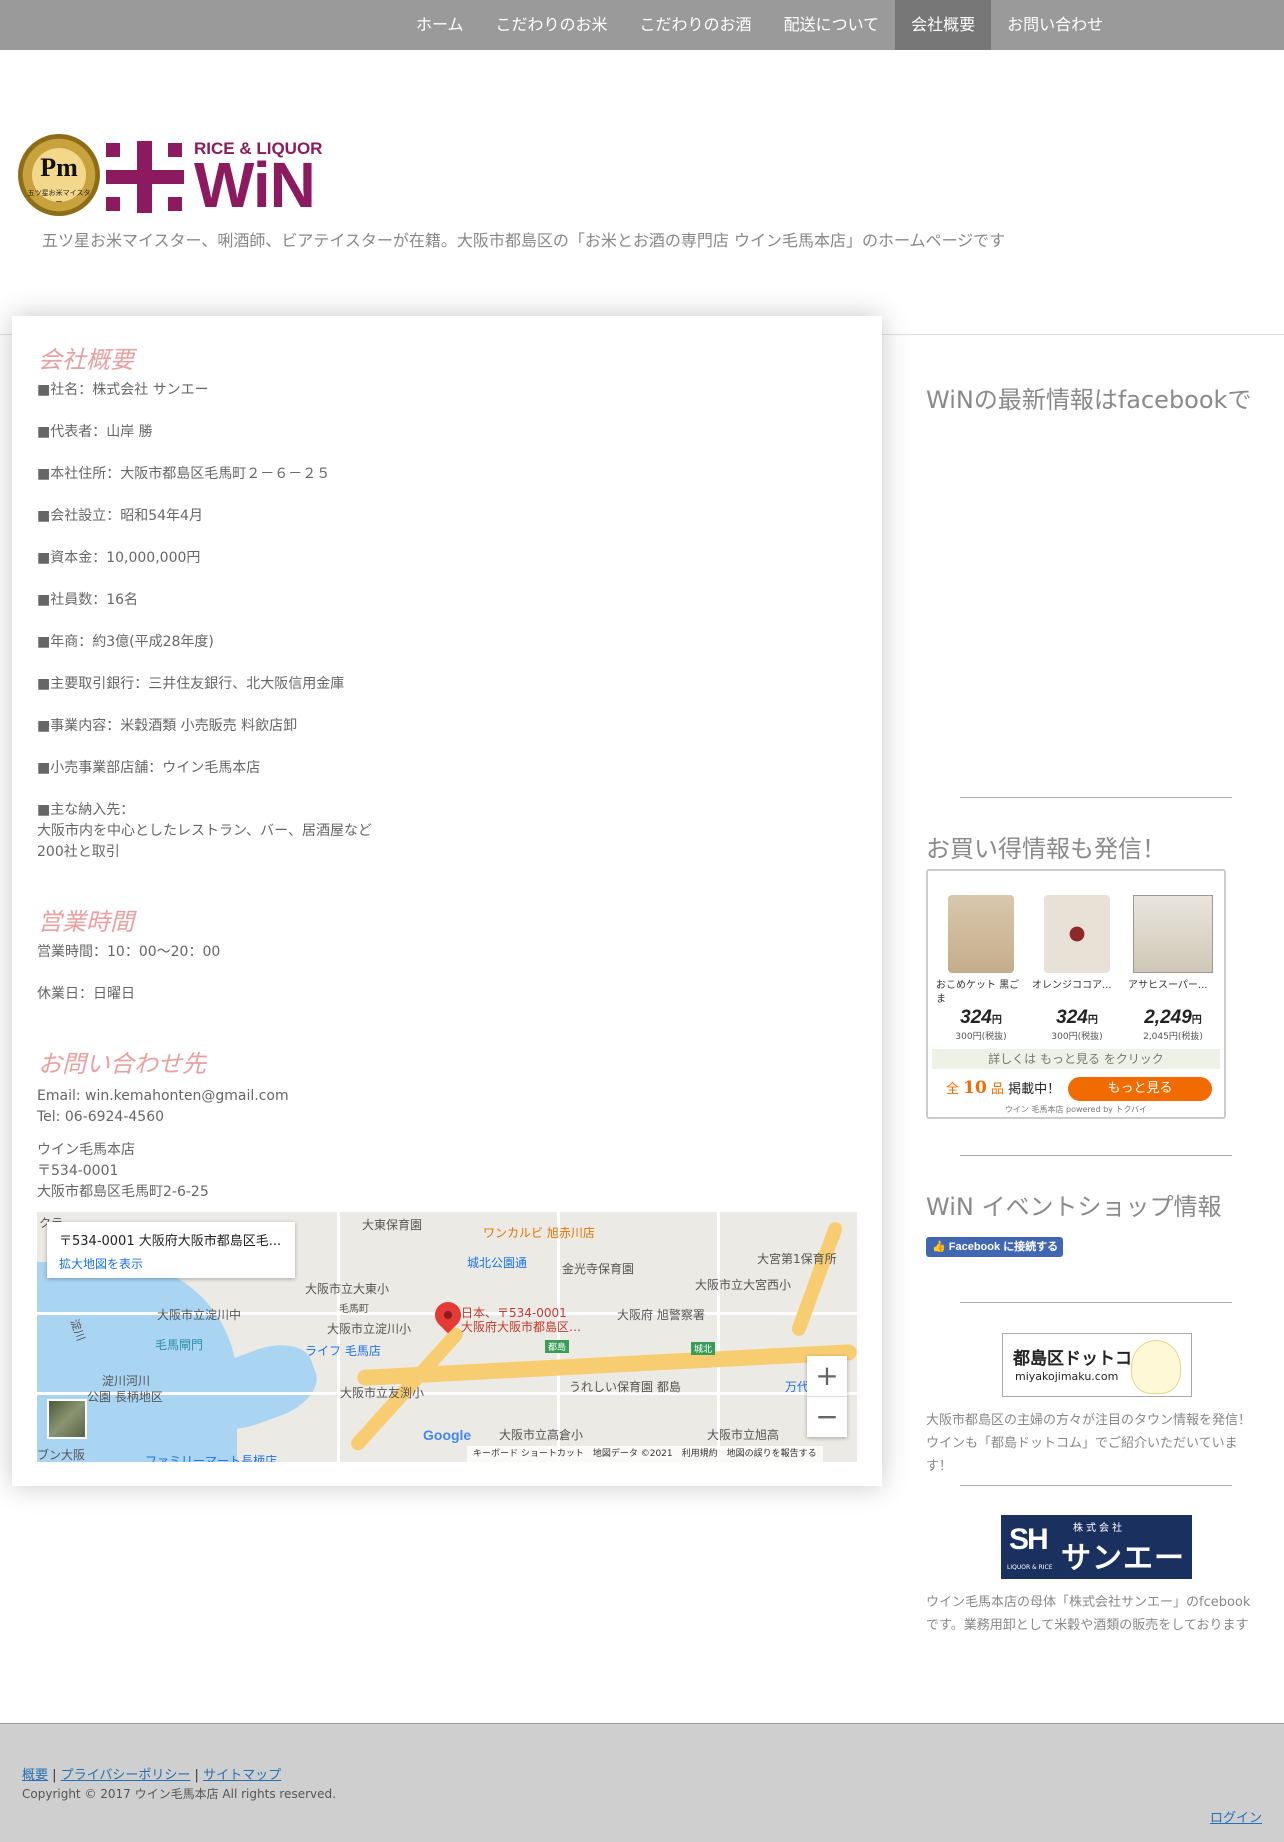 This screenshot has width=1284, height=1842. What do you see at coordinates (184, 474) in the screenshot?
I see `company-line: ■本社住所：大阪市都島区毛馬町２－６－２５` at bounding box center [184, 474].